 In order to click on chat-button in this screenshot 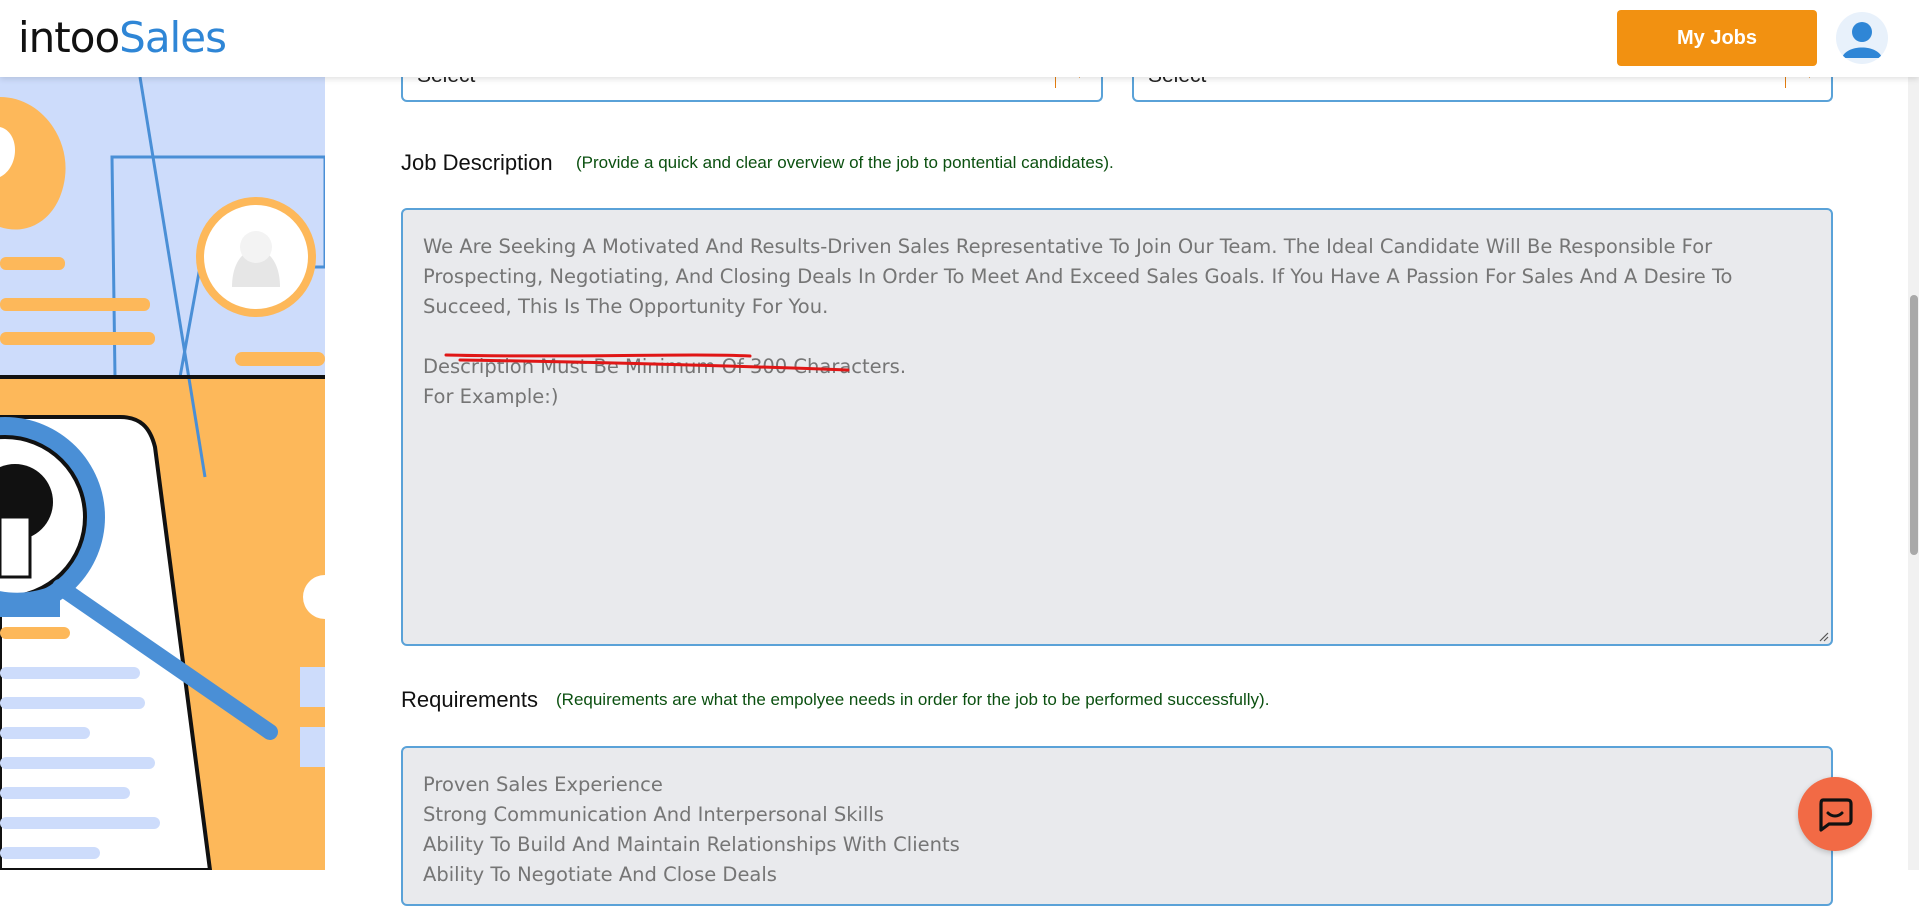, I will do `click(1835, 814)`.